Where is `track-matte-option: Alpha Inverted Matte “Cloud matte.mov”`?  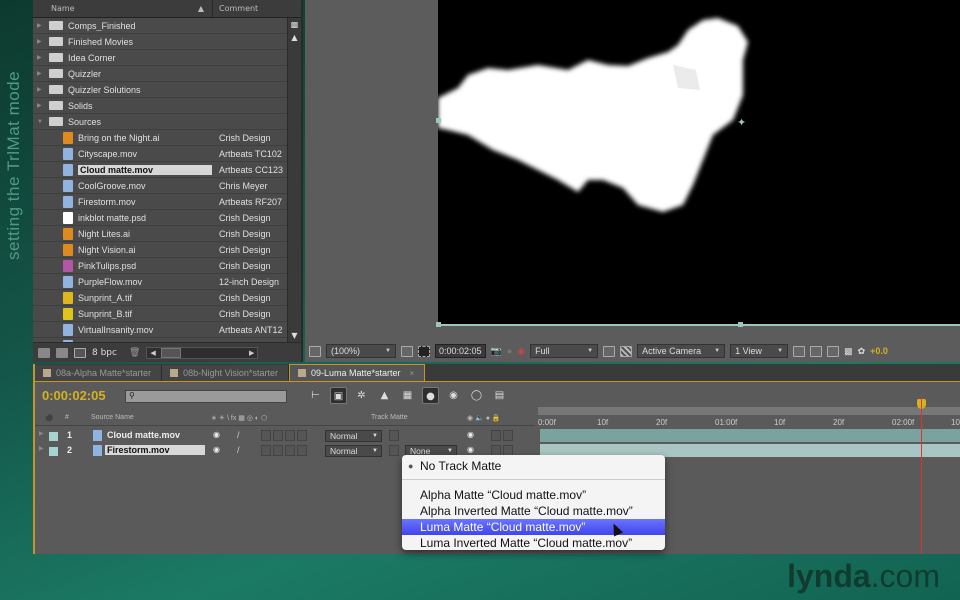 track-matte-option: Alpha Inverted Matte “Cloud matte.mov” is located at coordinates (533, 511).